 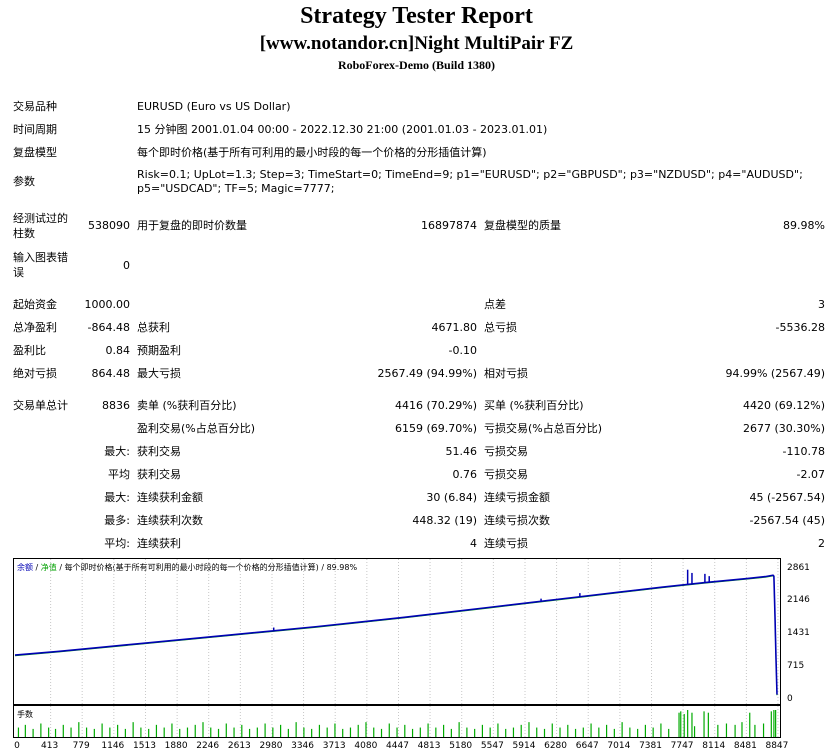 I want to click on balance-line, so click(x=396, y=634).